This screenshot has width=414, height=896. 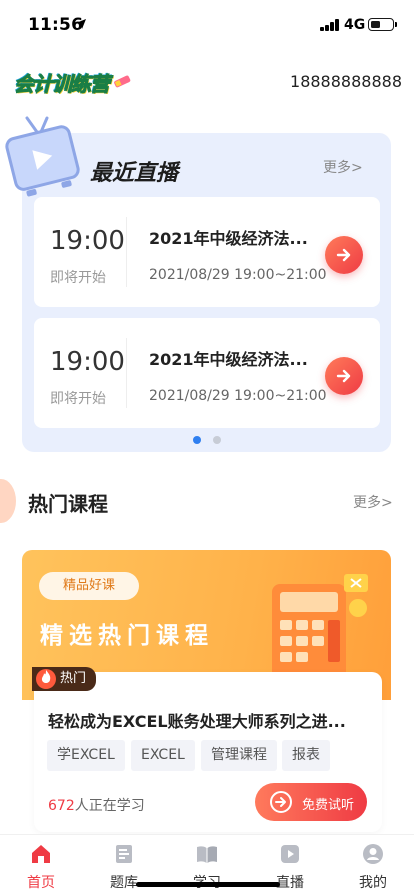 What do you see at coordinates (62, 84) in the screenshot?
I see `logo-text: 会计训练营` at bounding box center [62, 84].